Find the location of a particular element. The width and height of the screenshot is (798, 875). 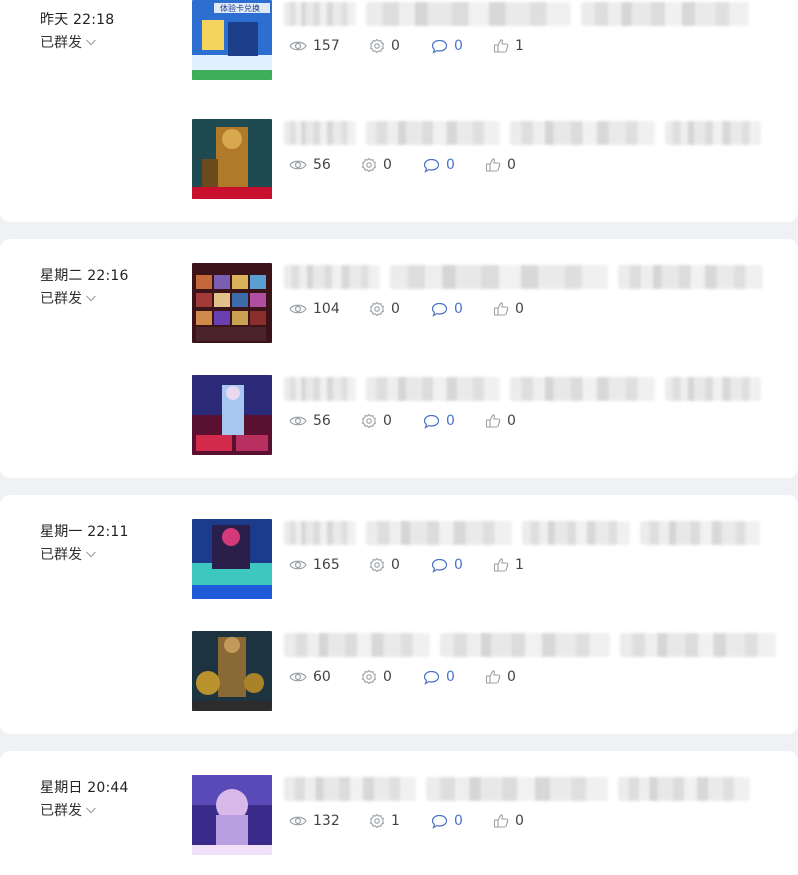

svg-text: 体验卡兑换 is located at coordinates (240, 8).